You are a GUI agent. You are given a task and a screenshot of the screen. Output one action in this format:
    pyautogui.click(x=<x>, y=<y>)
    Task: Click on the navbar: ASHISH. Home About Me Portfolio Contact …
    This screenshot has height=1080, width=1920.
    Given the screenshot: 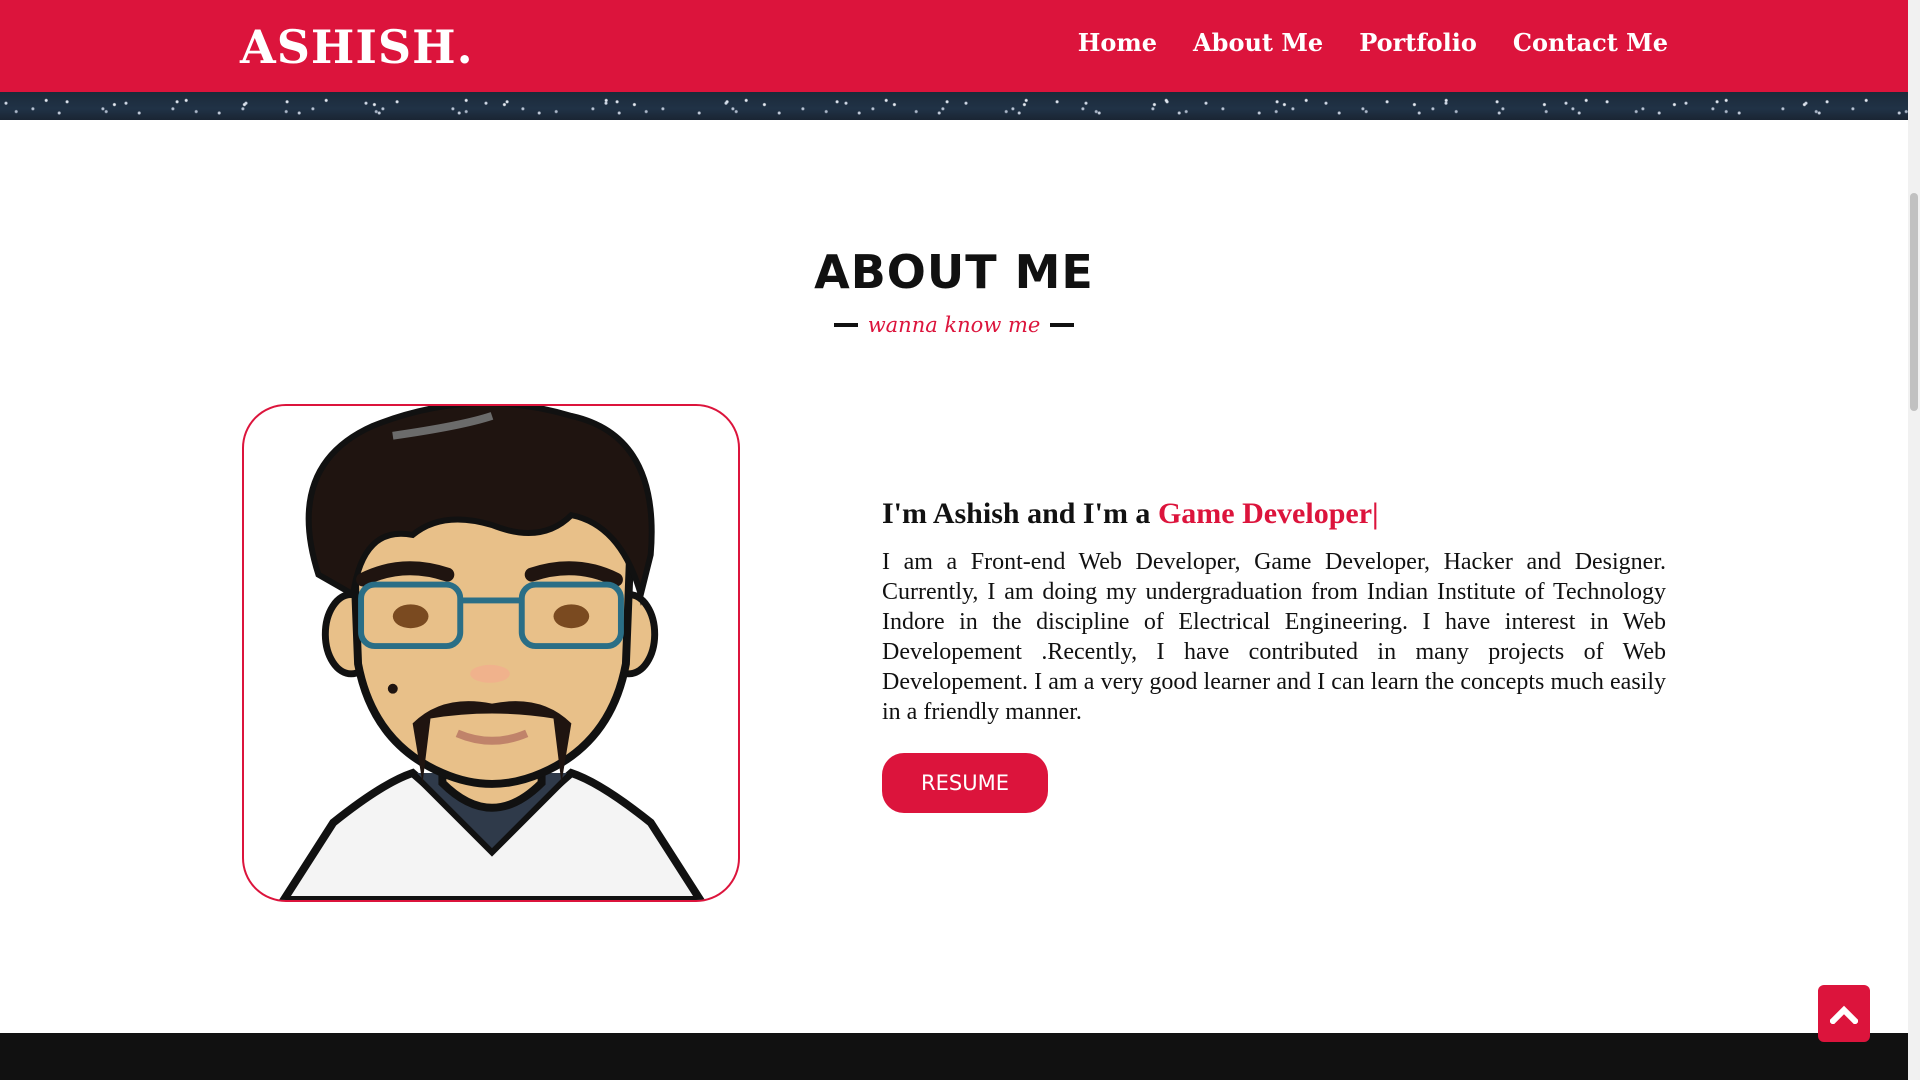 What is the action you would take?
    pyautogui.click(x=954, y=46)
    